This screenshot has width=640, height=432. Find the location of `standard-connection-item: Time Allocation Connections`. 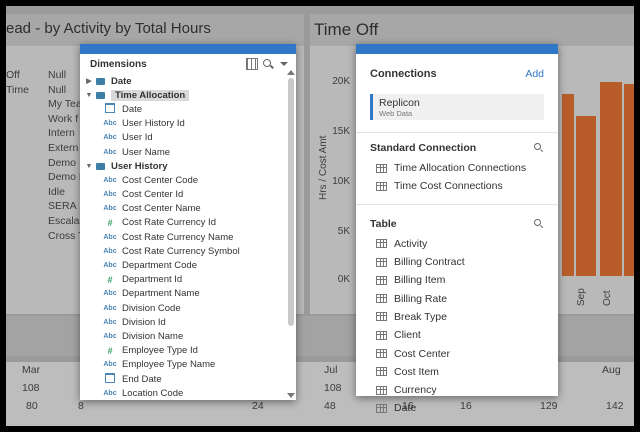

standard-connection-item: Time Allocation Connections is located at coordinates (457, 168).